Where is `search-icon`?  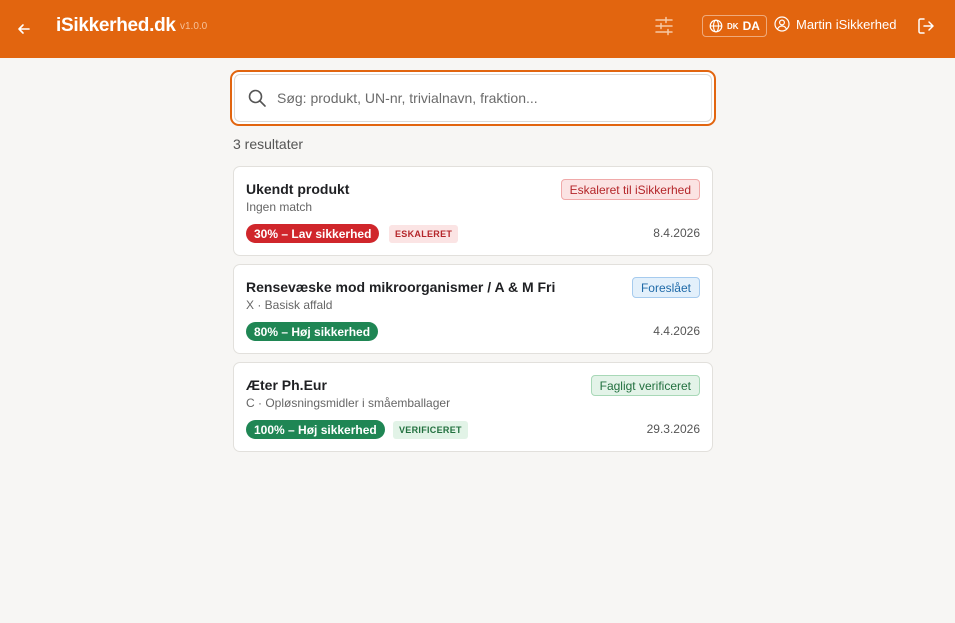 search-icon is located at coordinates (257, 98).